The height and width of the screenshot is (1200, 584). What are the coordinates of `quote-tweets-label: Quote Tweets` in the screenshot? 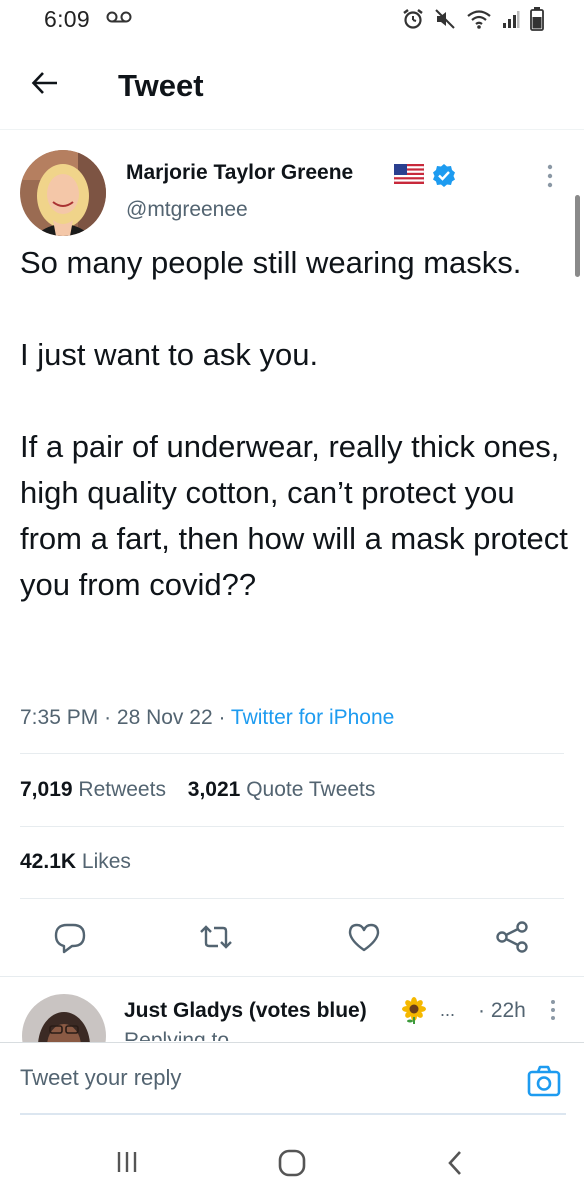 It's located at (311, 789).